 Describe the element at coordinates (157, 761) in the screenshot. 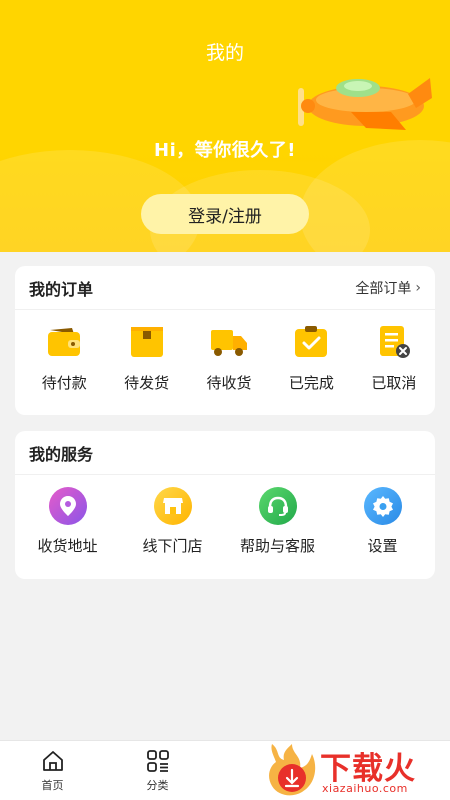

I see `category-icon` at that location.